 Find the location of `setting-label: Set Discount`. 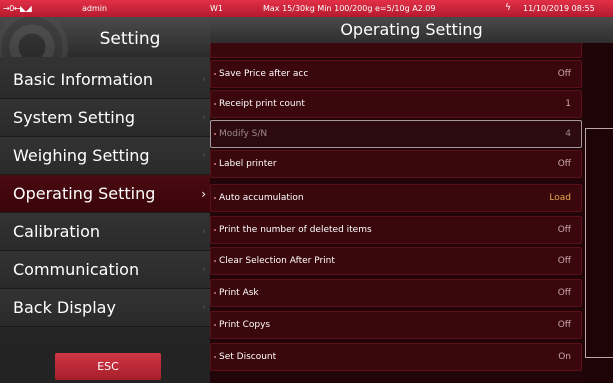

setting-label: Set Discount is located at coordinates (248, 357).